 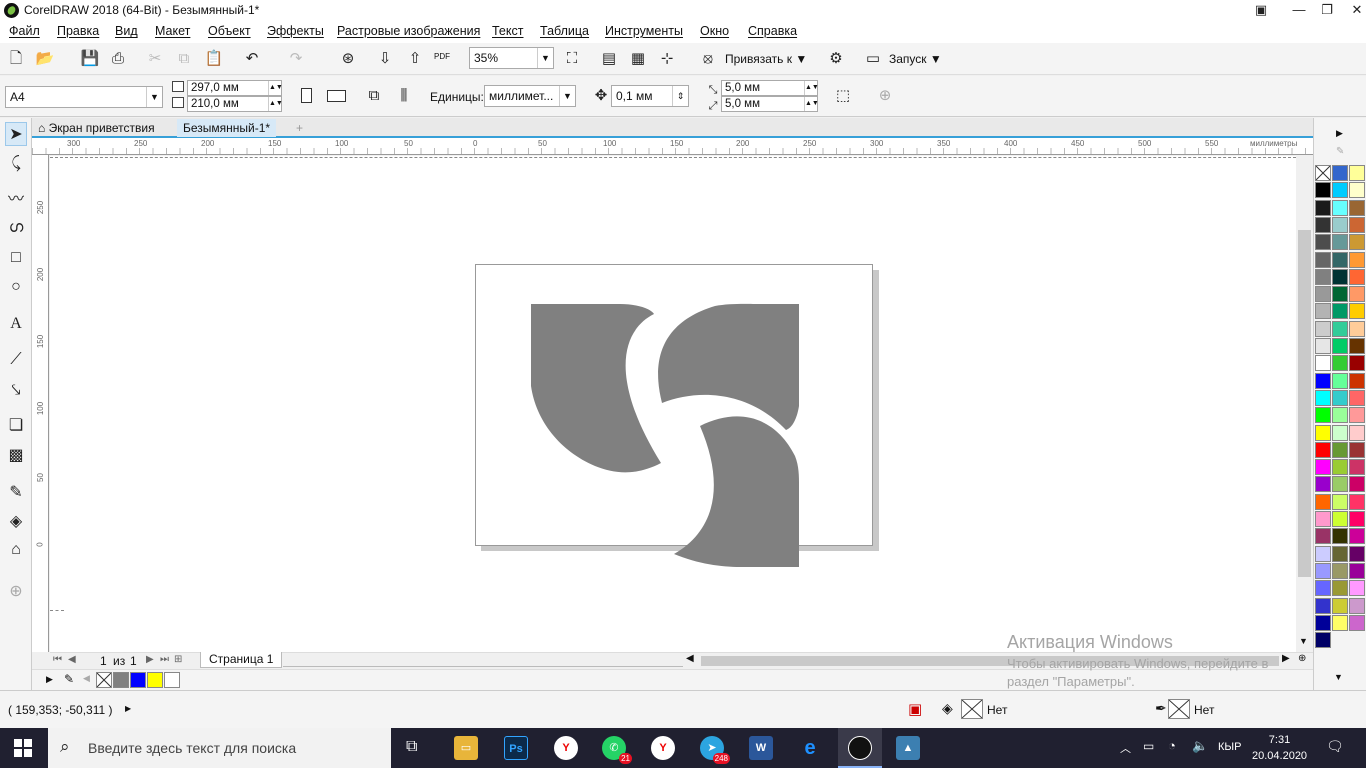 I want to click on cut-icon: ✂, so click(x=155, y=59).